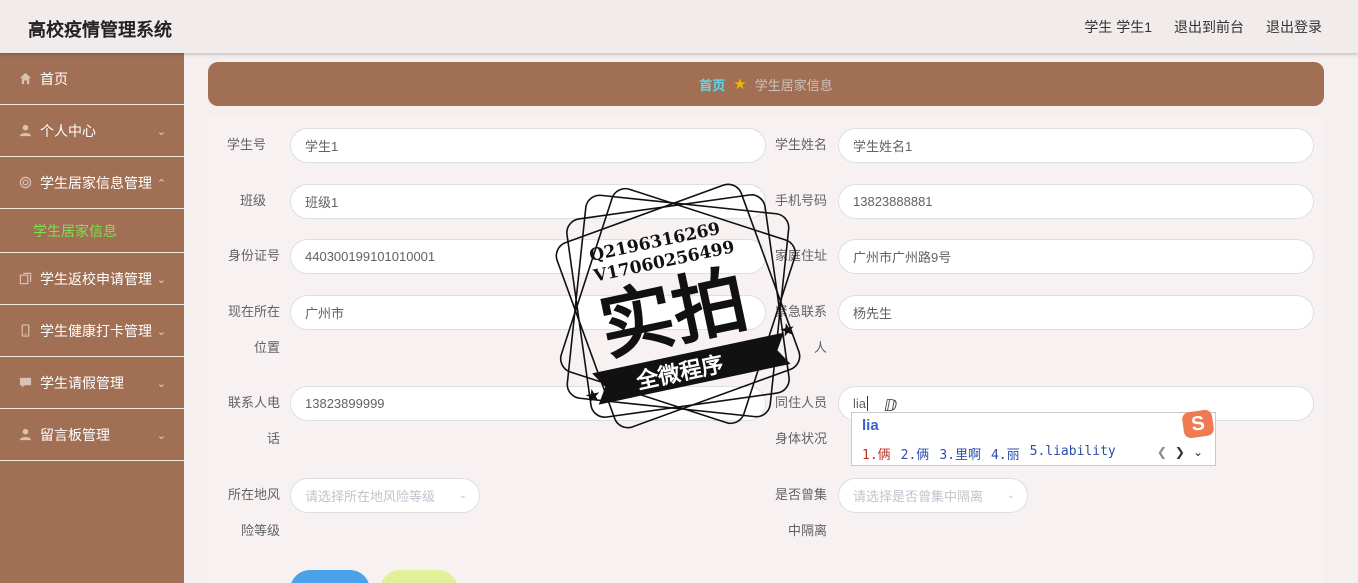  What do you see at coordinates (860, 403) in the screenshot?
I see `cohabitant-value: lia` at bounding box center [860, 403].